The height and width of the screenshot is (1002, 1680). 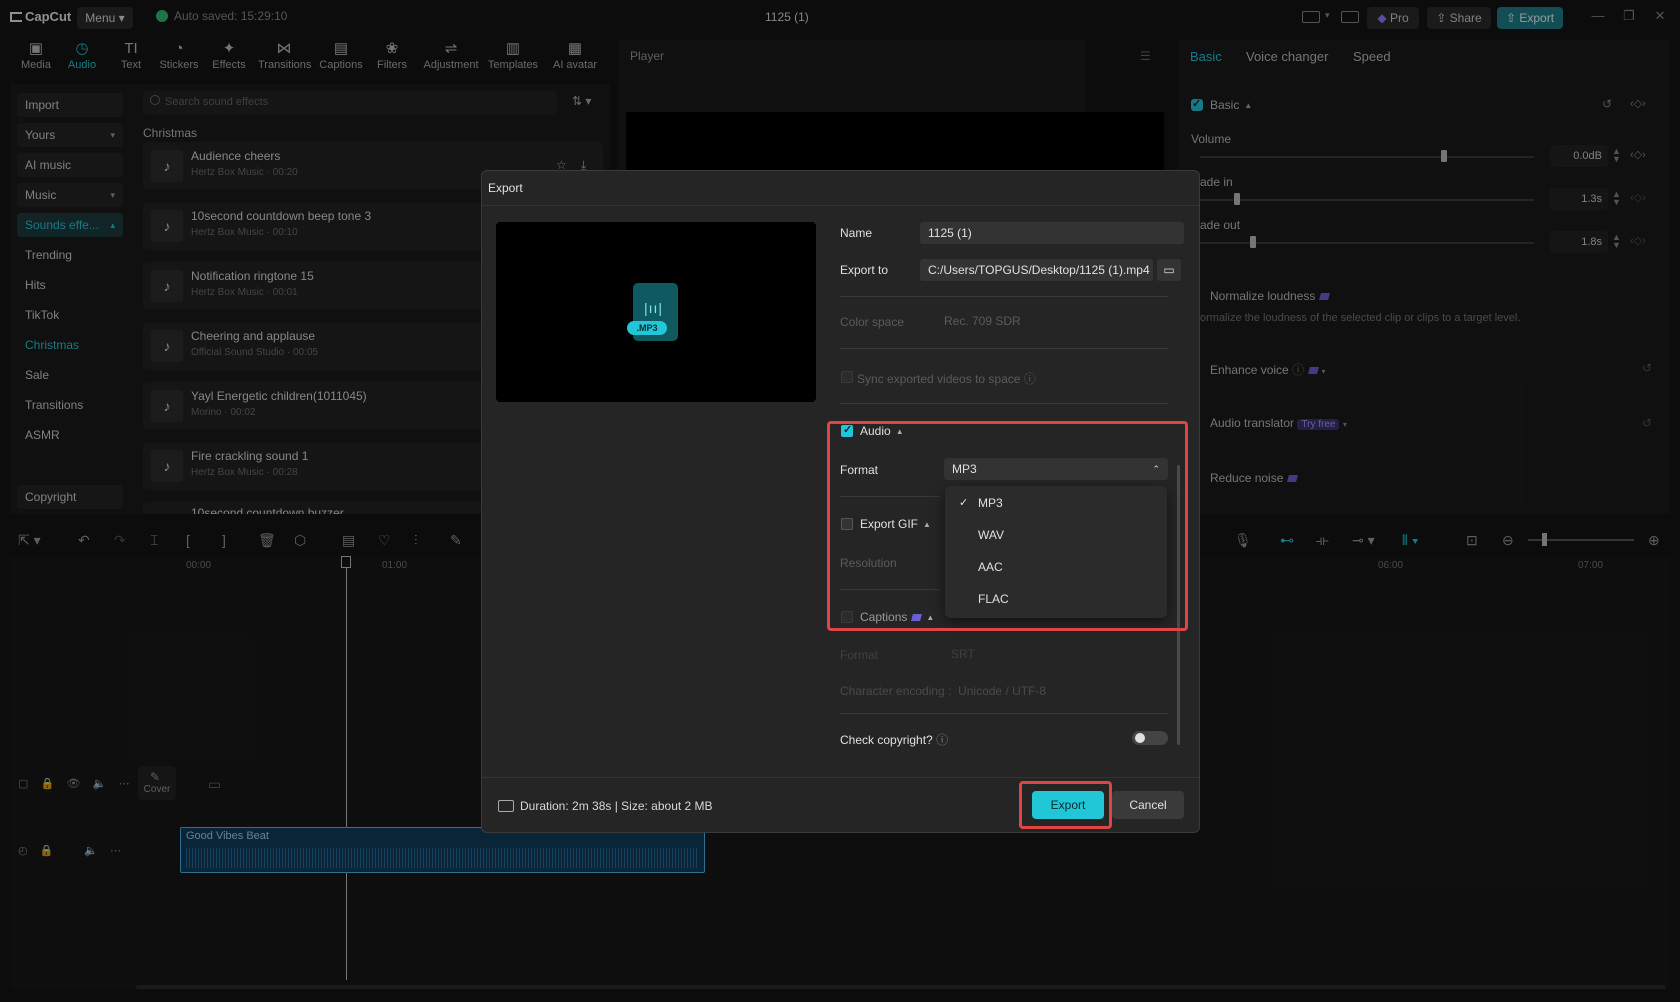 What do you see at coordinates (859, 655) in the screenshot?
I see `caption-format-label: Format` at bounding box center [859, 655].